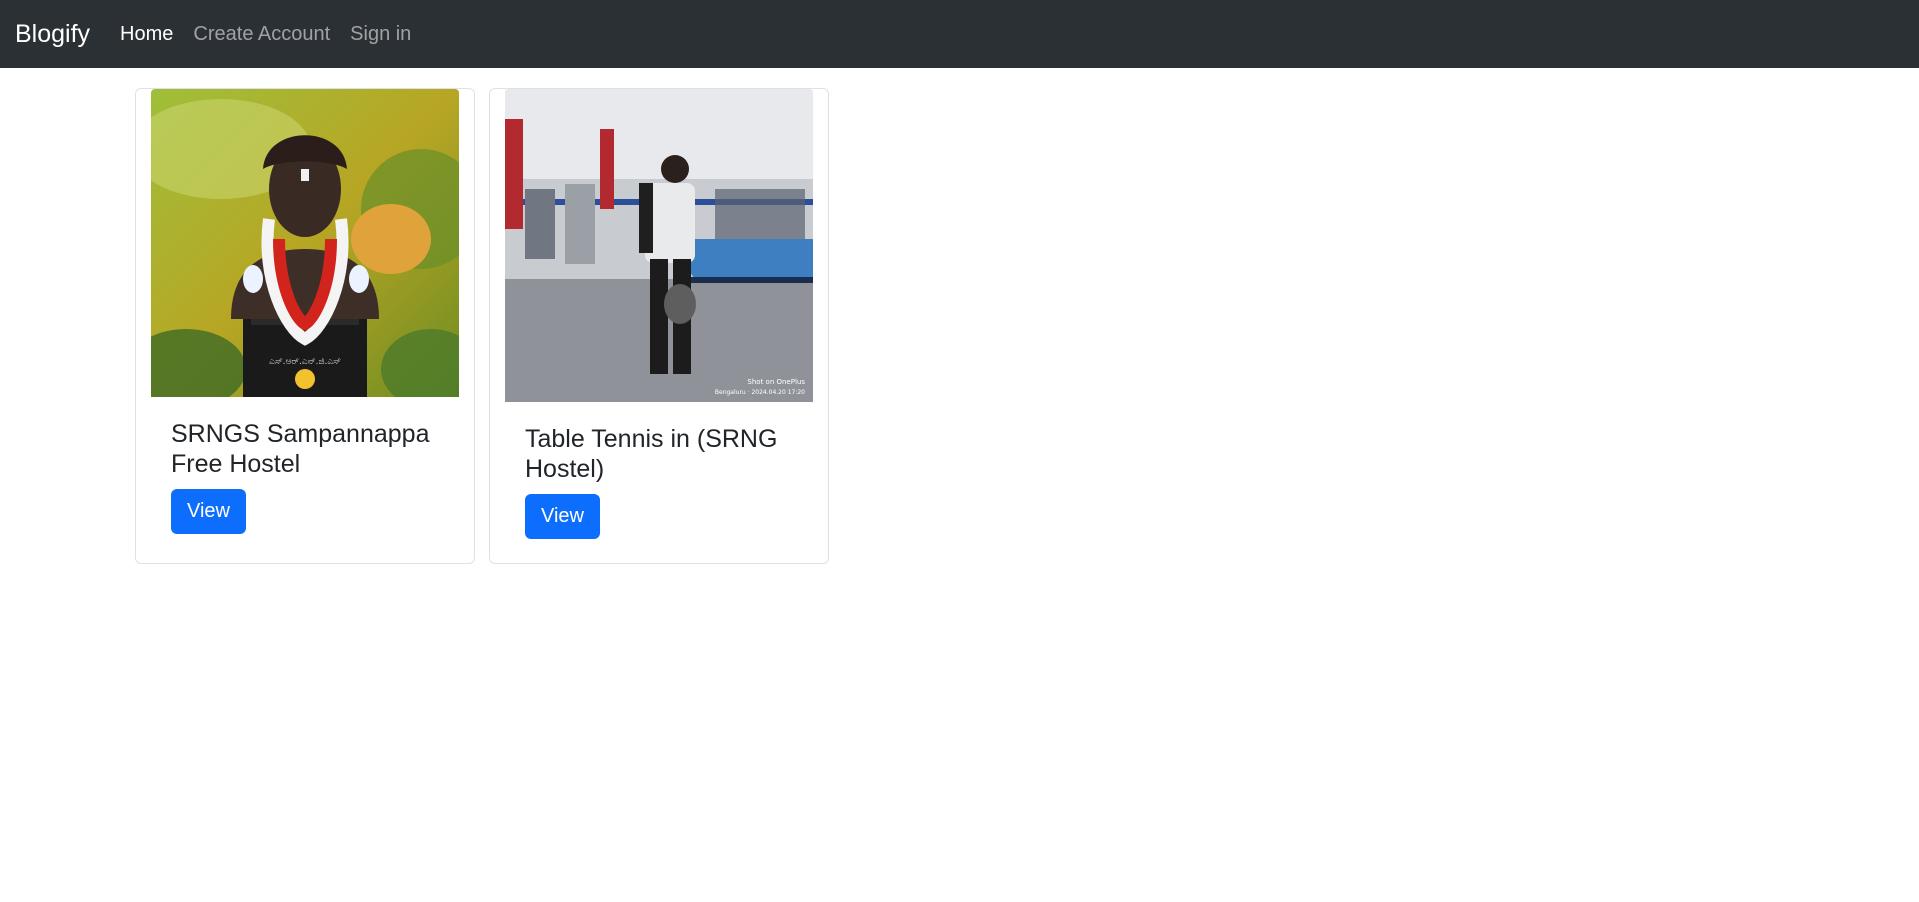 The height and width of the screenshot is (902, 1919). Describe the element at coordinates (300, 449) in the screenshot. I see `post-title: SRNGS Sampannappa Free Hostel` at that location.